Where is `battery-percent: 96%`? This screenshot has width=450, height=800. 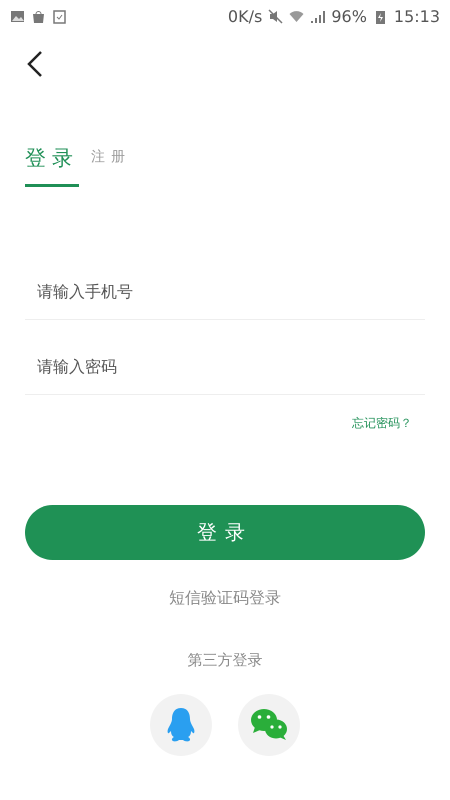 battery-percent: 96% is located at coordinates (349, 16).